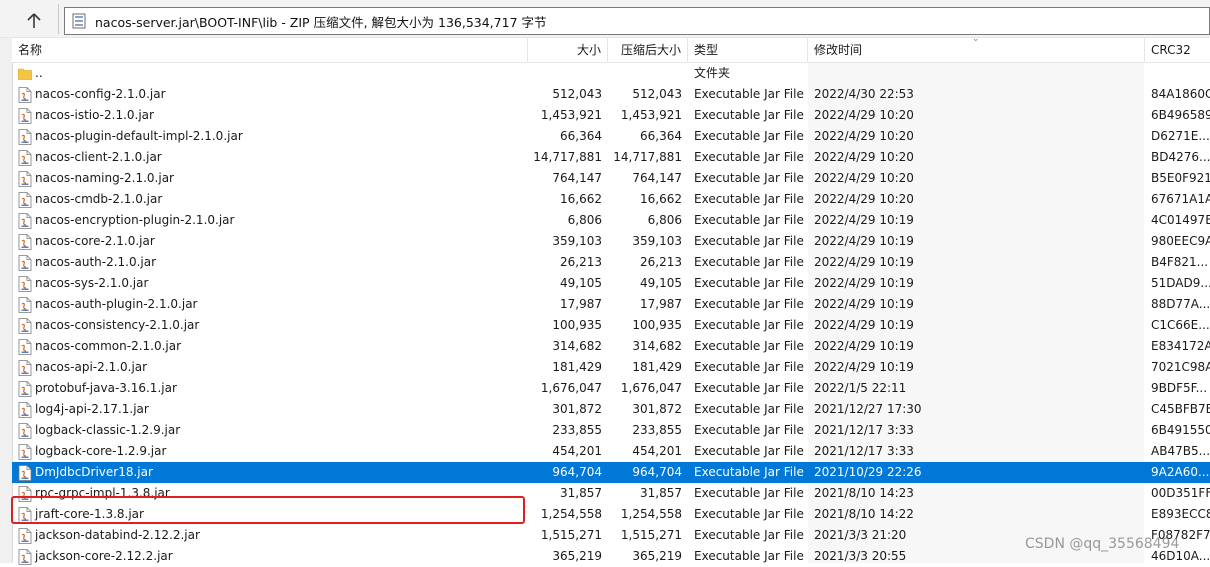 Image resolution: width=1210 pixels, height=567 pixels. I want to click on file-name: logback-classic-1.2.9.jar, so click(108, 430).